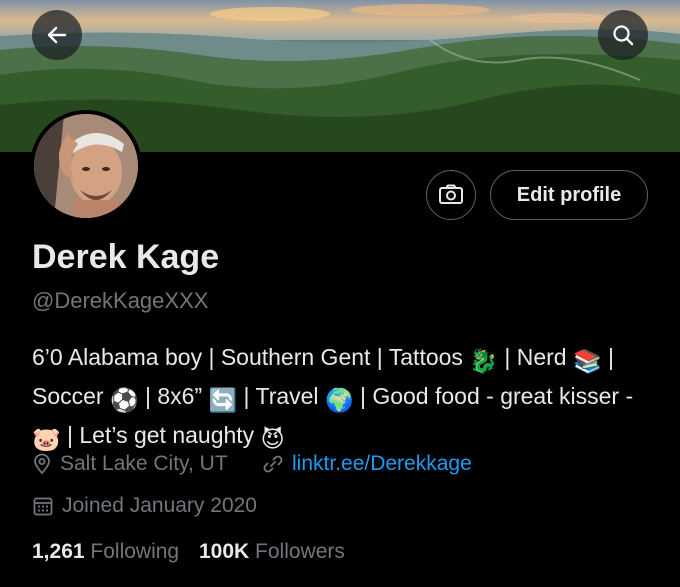 This screenshot has height=587, width=680. I want to click on bio-text: | Good food - great kisser -, so click(493, 396).